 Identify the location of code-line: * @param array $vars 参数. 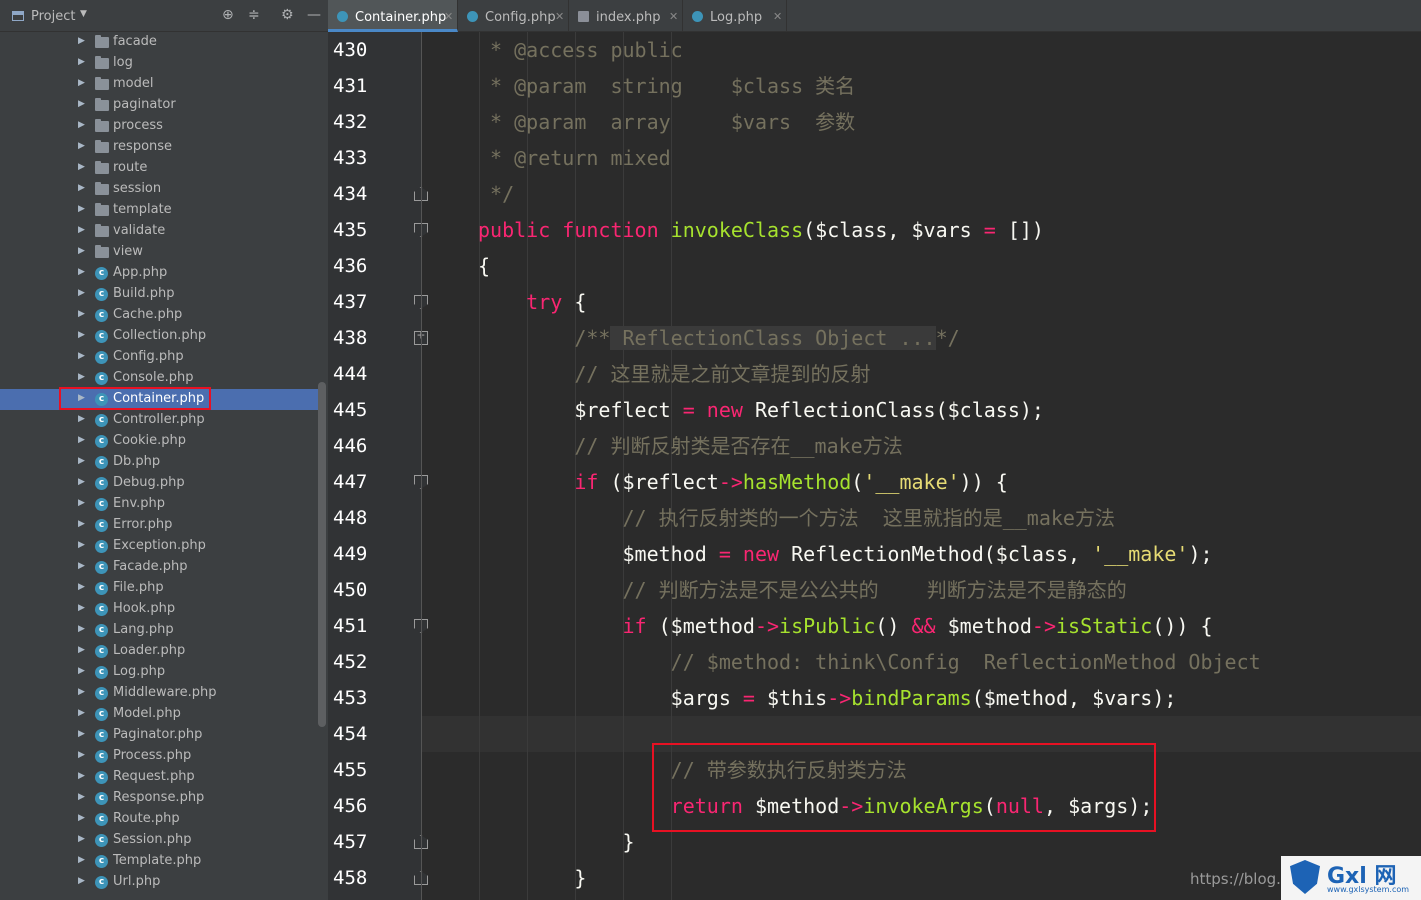
(666, 122).